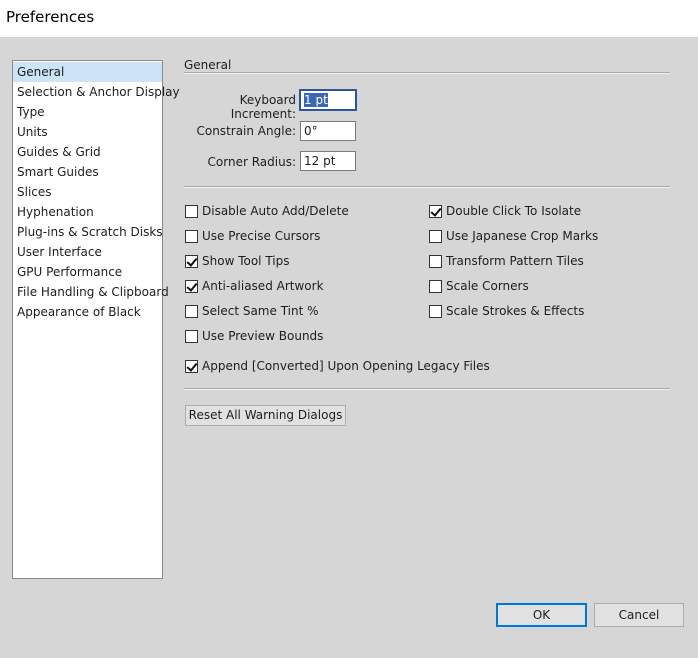  What do you see at coordinates (246, 131) in the screenshot?
I see `constrain-angle-label: Constrain Angle:` at bounding box center [246, 131].